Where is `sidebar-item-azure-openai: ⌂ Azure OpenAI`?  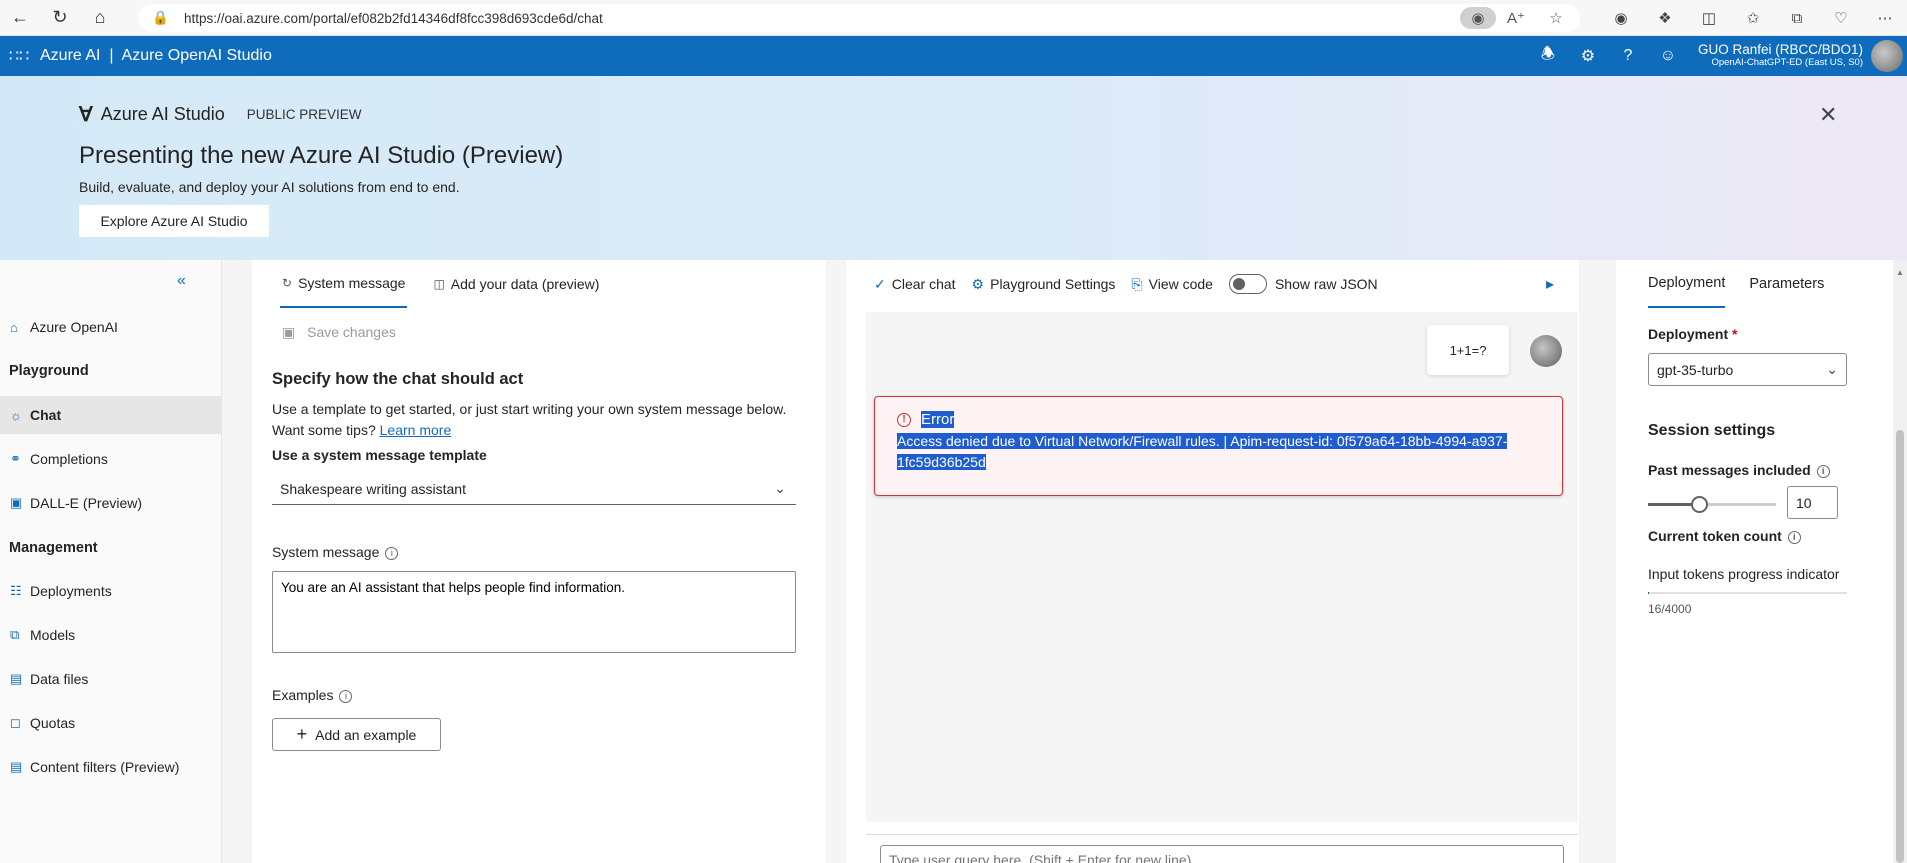 sidebar-item-azure-openai: ⌂ Azure OpenAI is located at coordinates (111, 327).